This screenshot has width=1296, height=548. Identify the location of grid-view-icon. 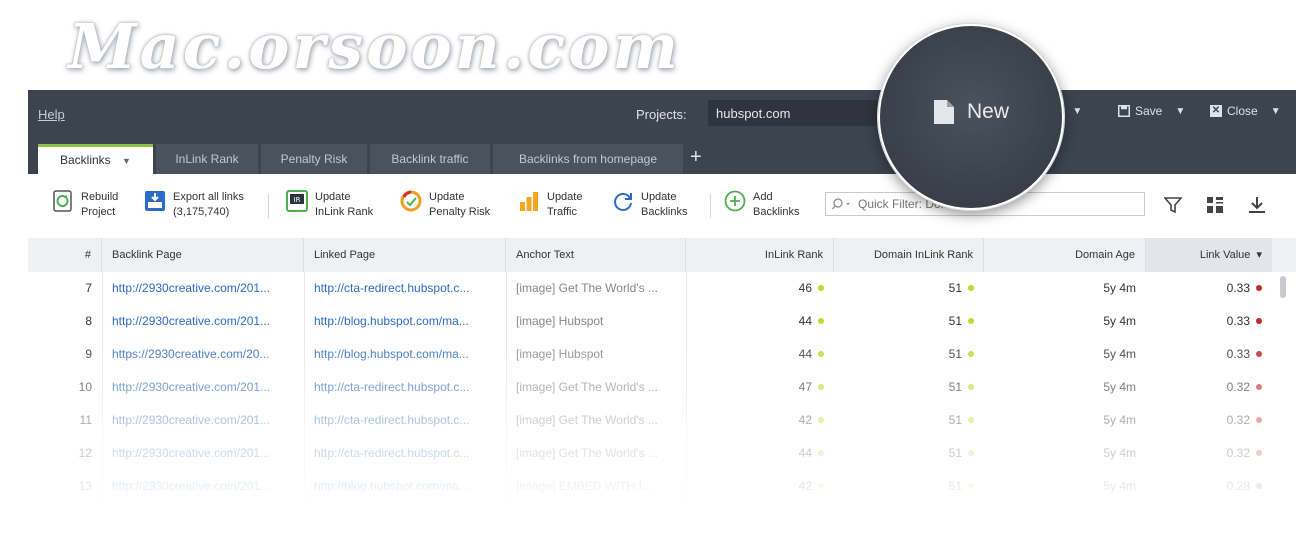
(1215, 205).